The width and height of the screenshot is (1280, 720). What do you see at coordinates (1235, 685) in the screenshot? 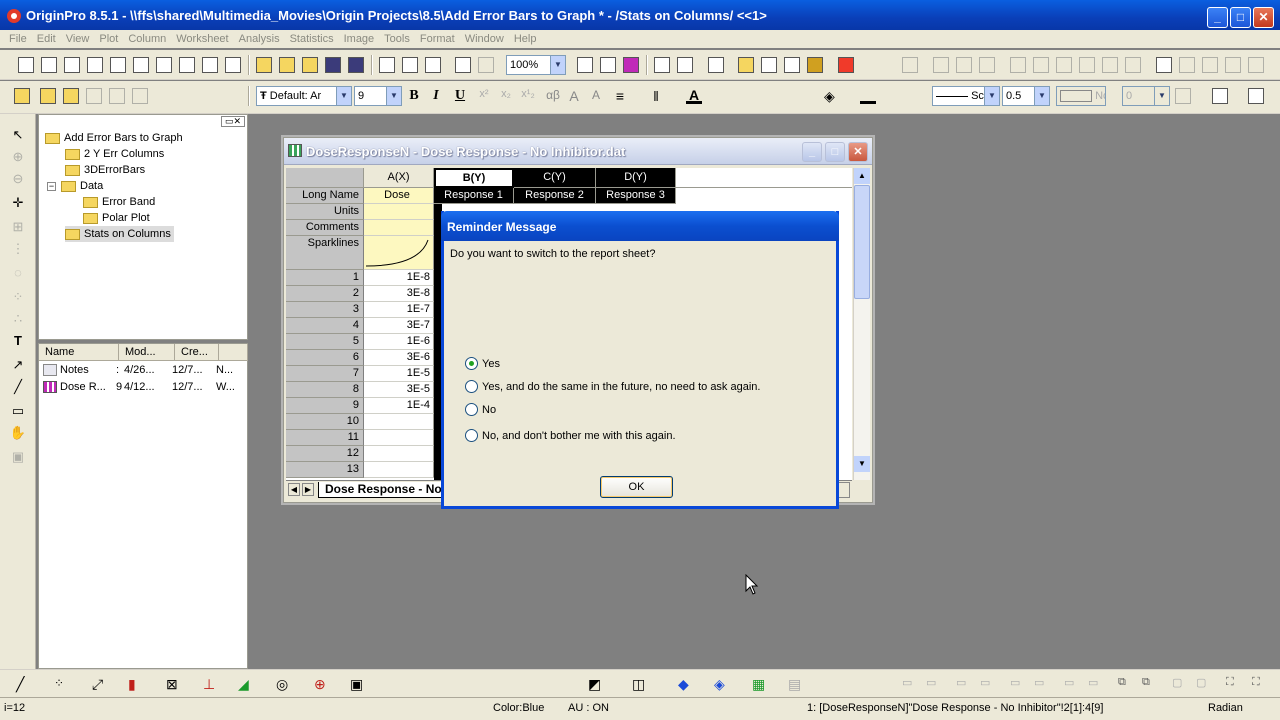
I see `rotate-icon: ⛶` at bounding box center [1235, 685].